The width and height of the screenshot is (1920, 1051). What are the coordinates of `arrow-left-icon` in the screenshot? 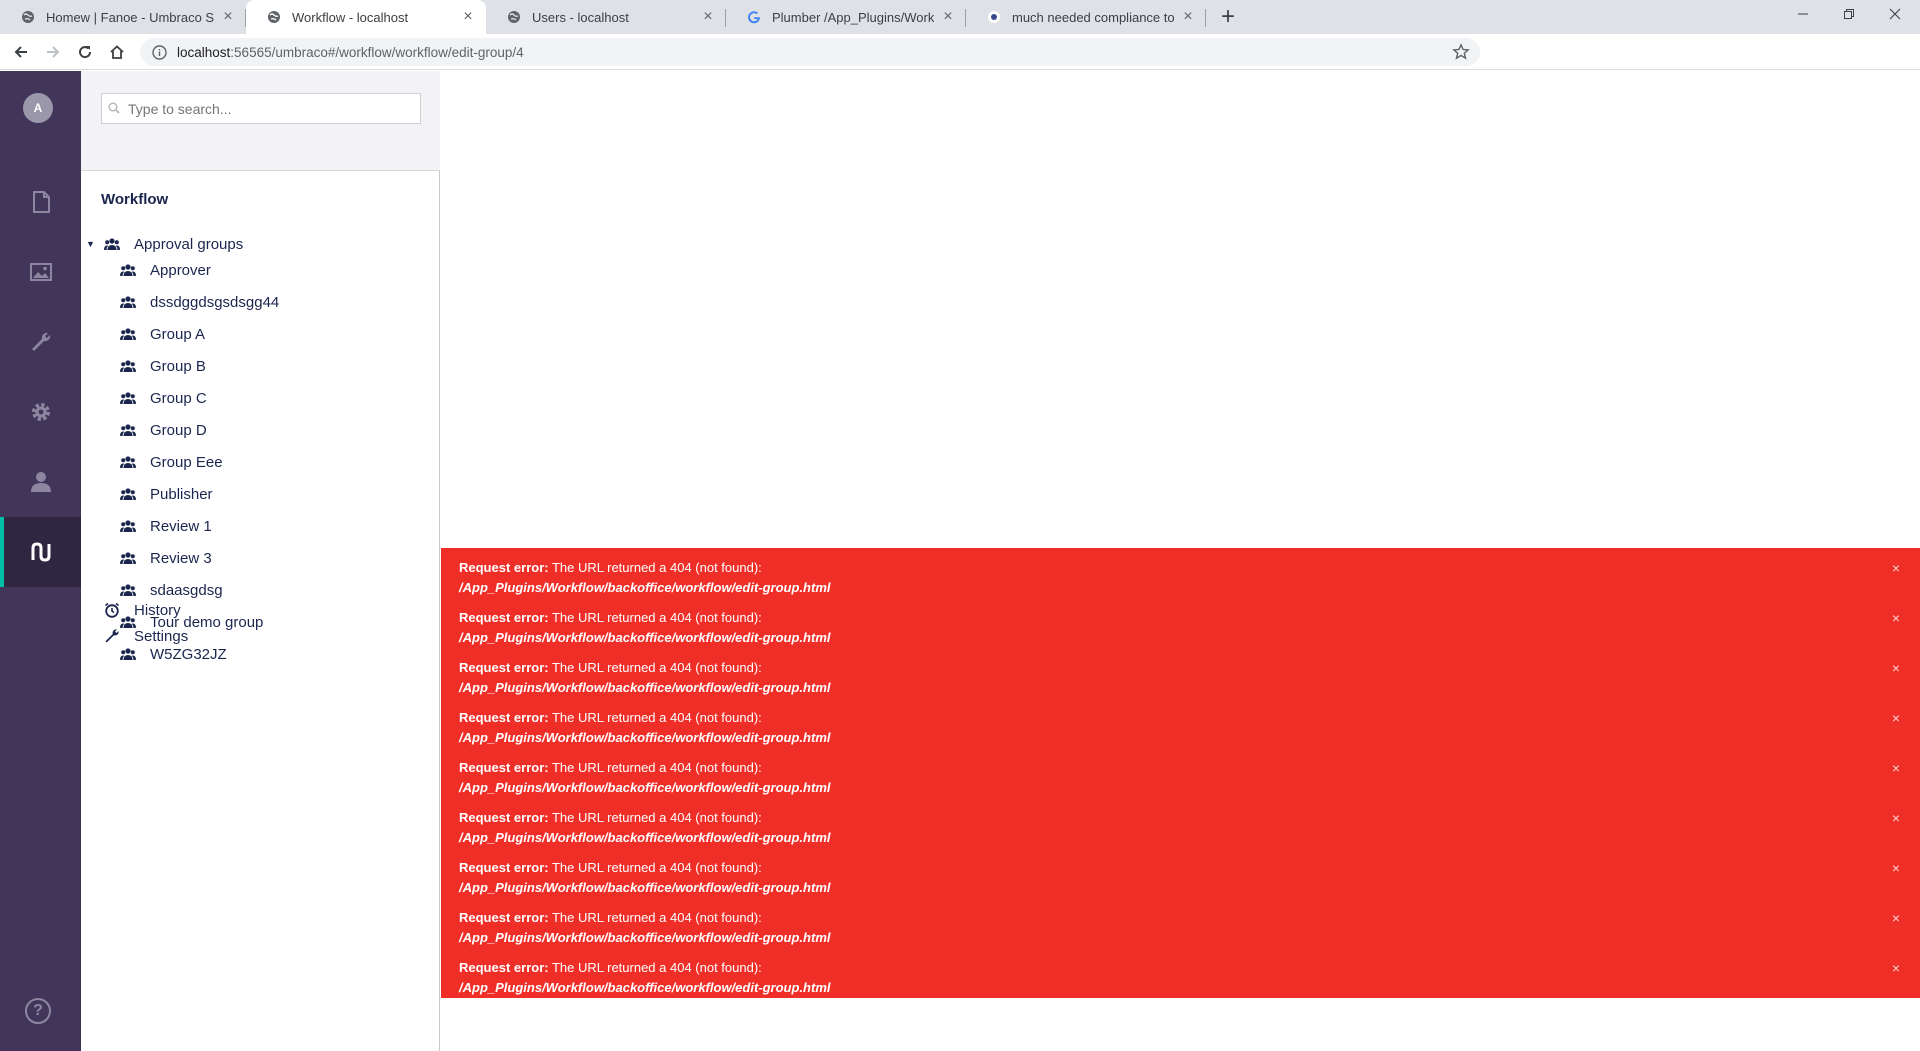 It's located at (20, 52).